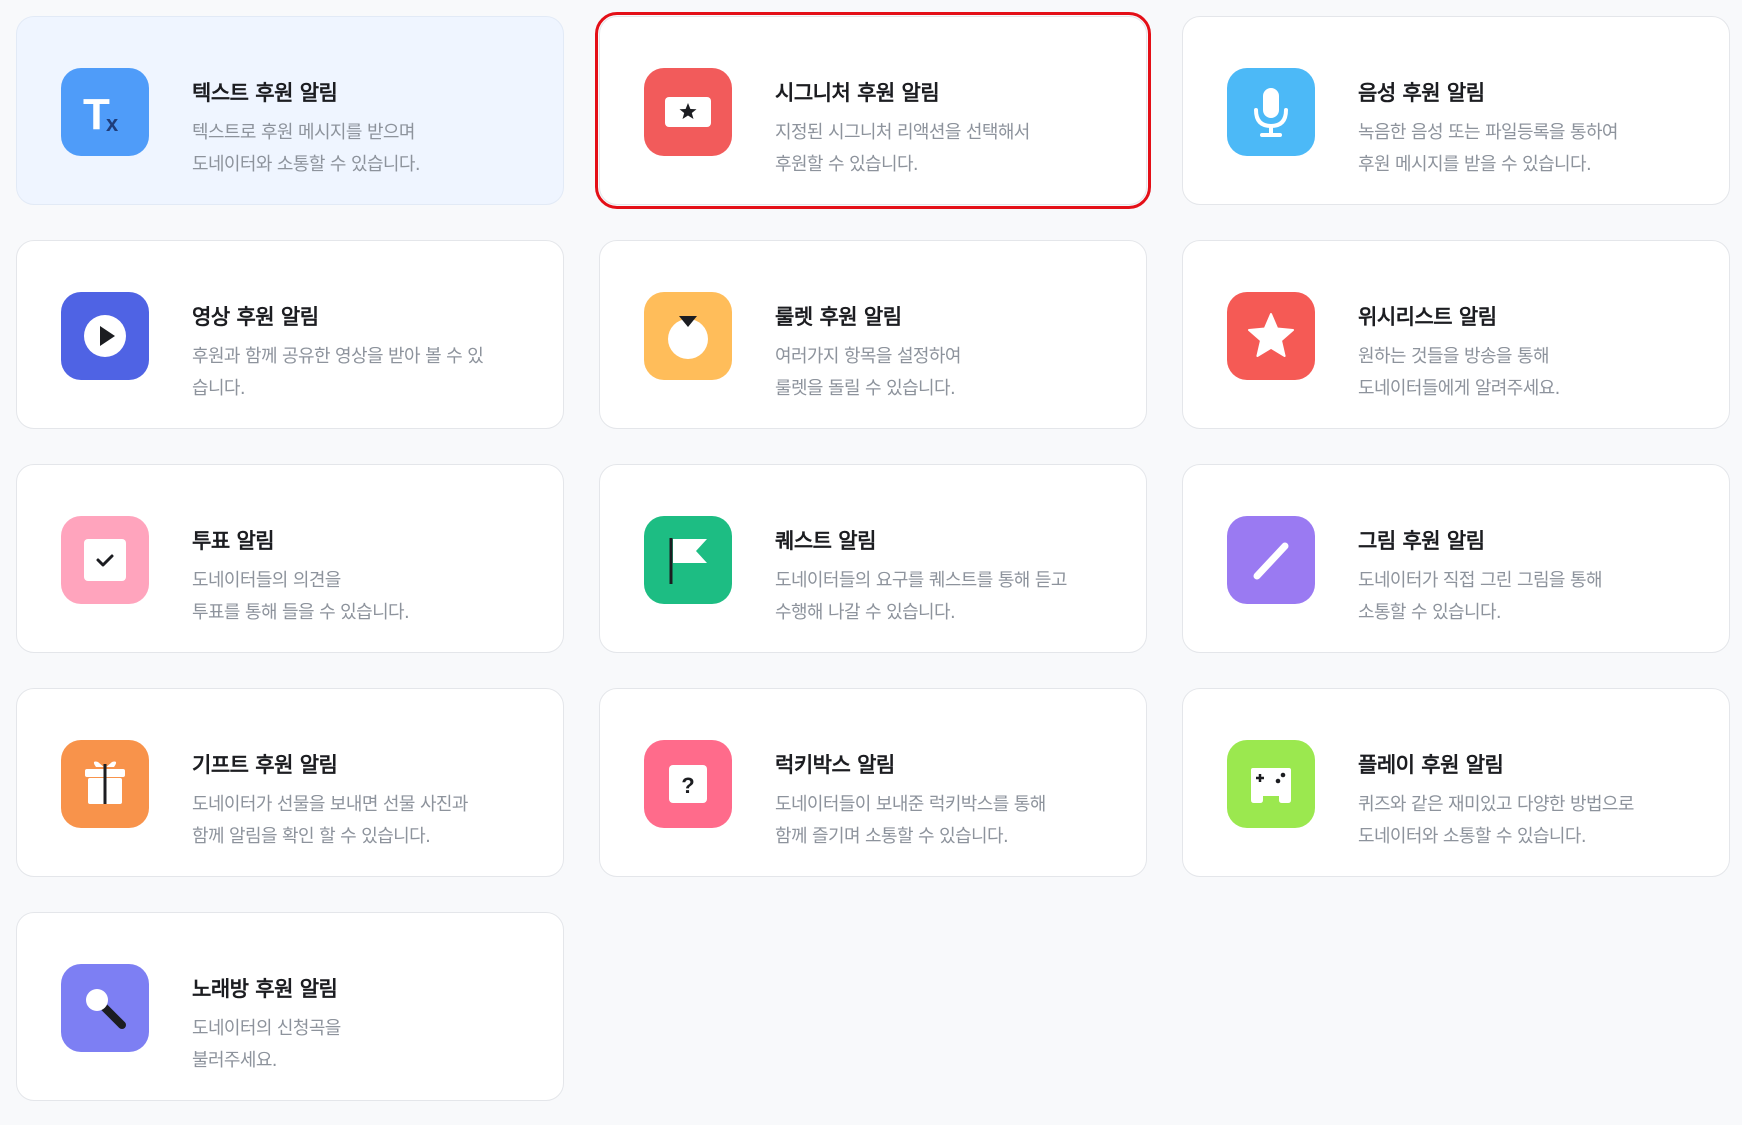  I want to click on question-box-icon: ?, so click(688, 784).